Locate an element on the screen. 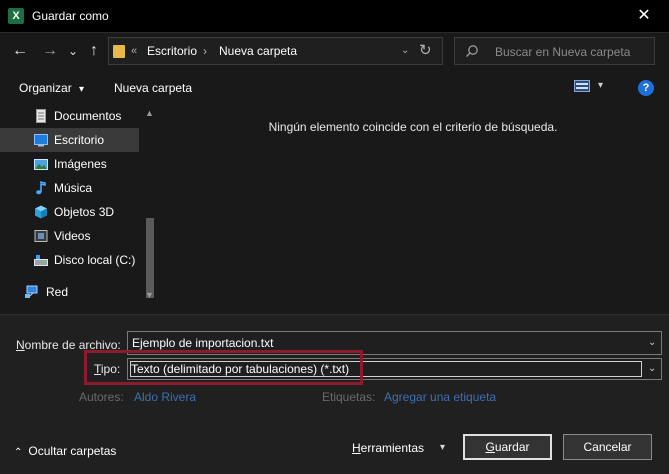  desktop-icon is located at coordinates (41, 140).